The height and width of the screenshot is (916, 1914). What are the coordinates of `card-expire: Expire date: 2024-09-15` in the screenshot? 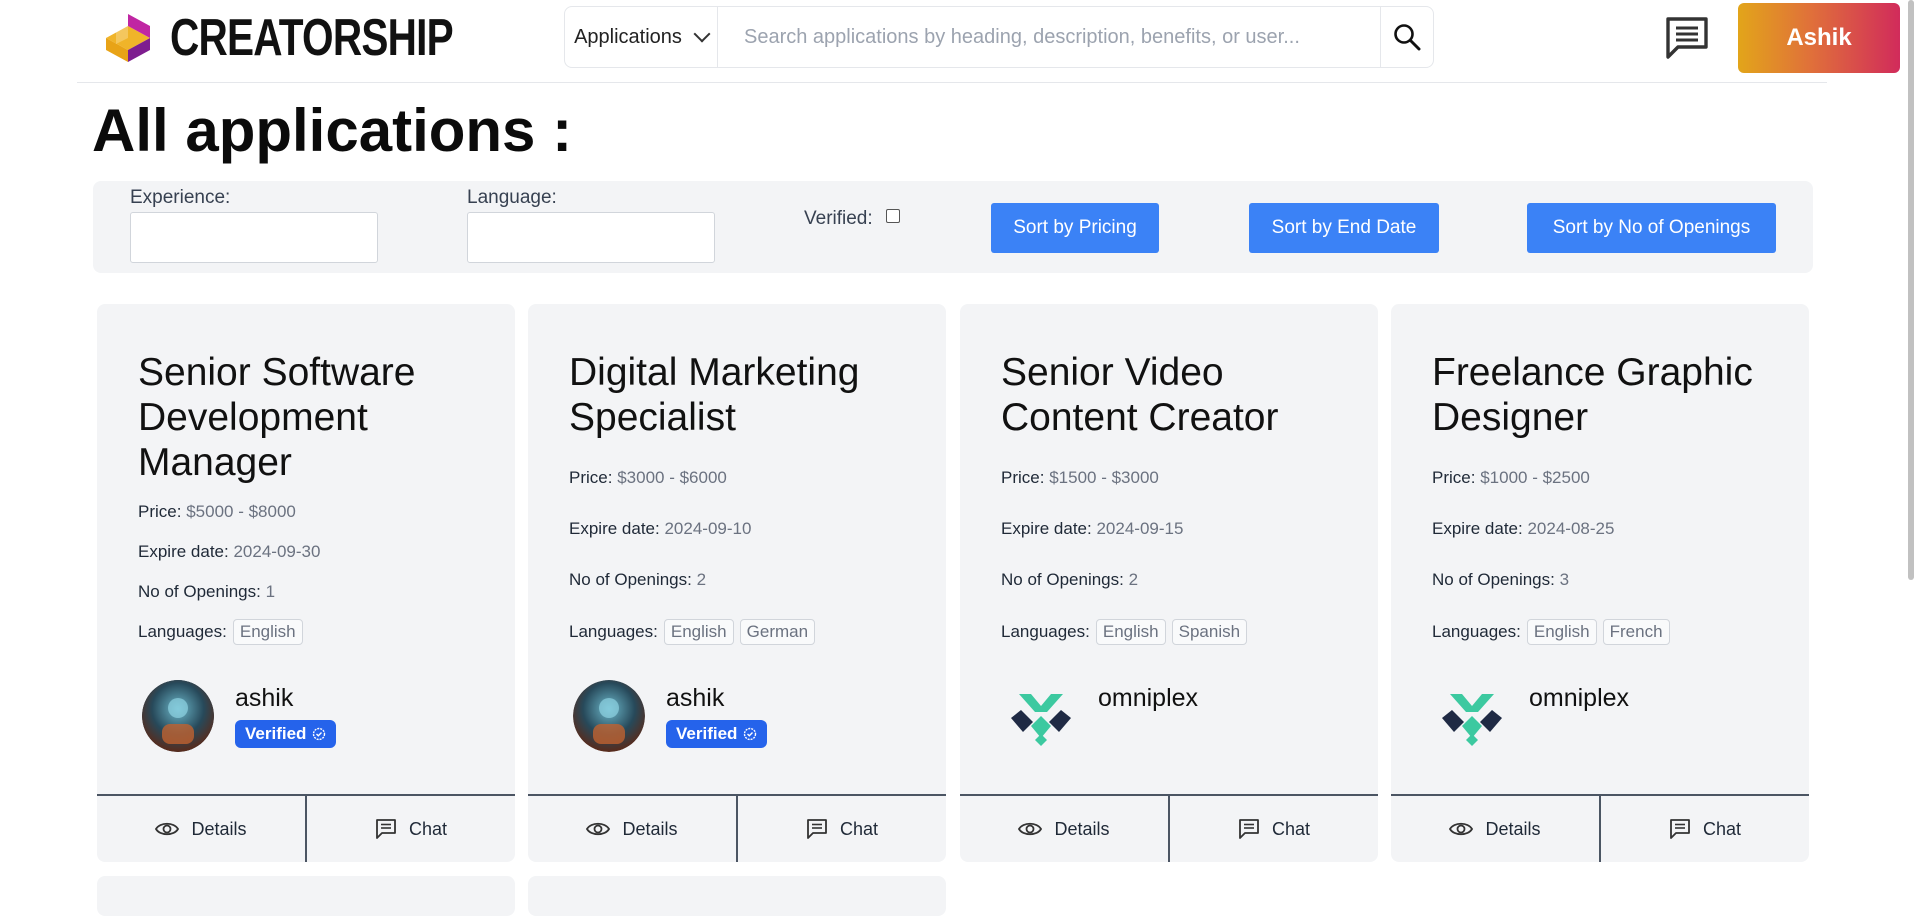 It's located at (1092, 529).